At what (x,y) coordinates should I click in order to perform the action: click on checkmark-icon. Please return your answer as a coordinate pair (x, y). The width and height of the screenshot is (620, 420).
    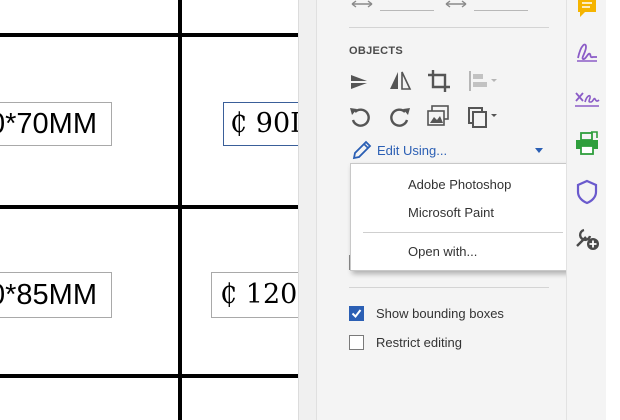
    Looking at the image, I should click on (356, 314).